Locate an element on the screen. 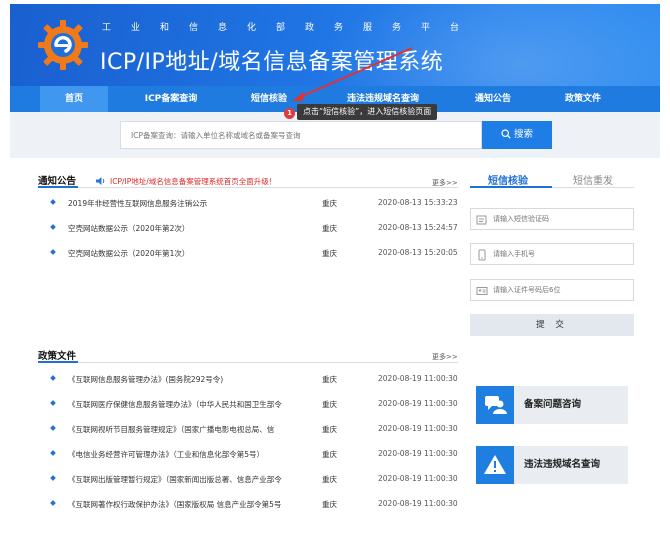  consult-card: 备案问题咨询 is located at coordinates (552, 405).